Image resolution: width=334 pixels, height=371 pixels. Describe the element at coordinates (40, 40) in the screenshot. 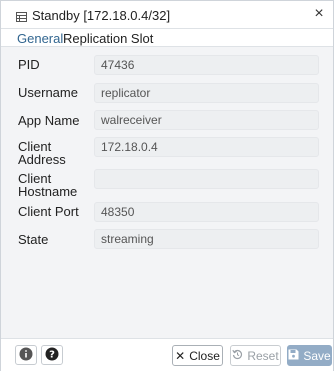

I see `tab-general: General` at that location.